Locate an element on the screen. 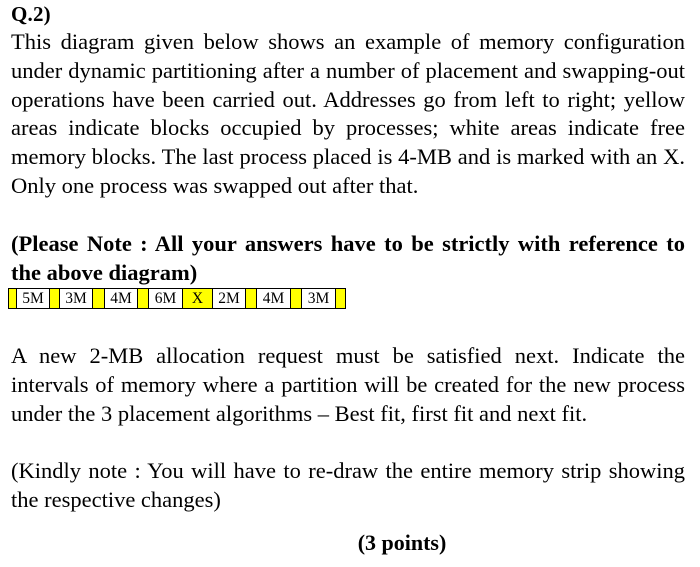  memory-block-2m: 2M is located at coordinates (229, 298).